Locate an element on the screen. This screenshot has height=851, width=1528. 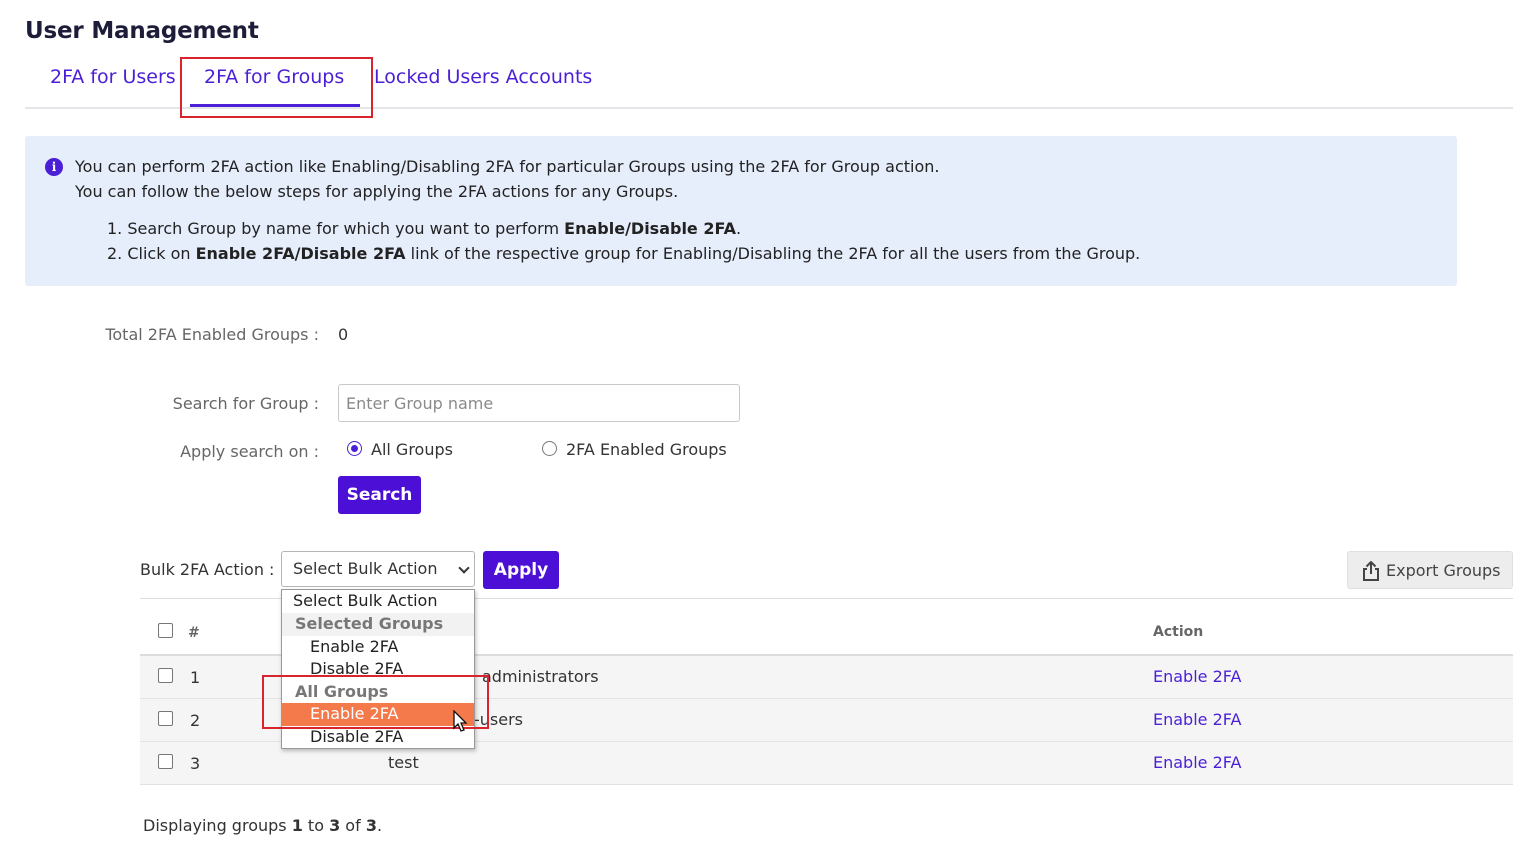
radio-2fa-enabled-groups-label: 2FA Enabled Groups is located at coordinates (646, 449).